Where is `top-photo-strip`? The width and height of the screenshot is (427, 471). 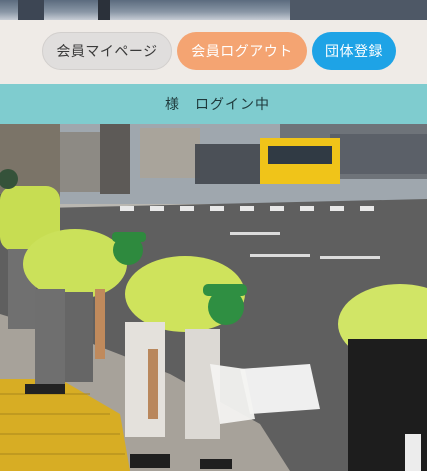 top-photo-strip is located at coordinates (213, 10).